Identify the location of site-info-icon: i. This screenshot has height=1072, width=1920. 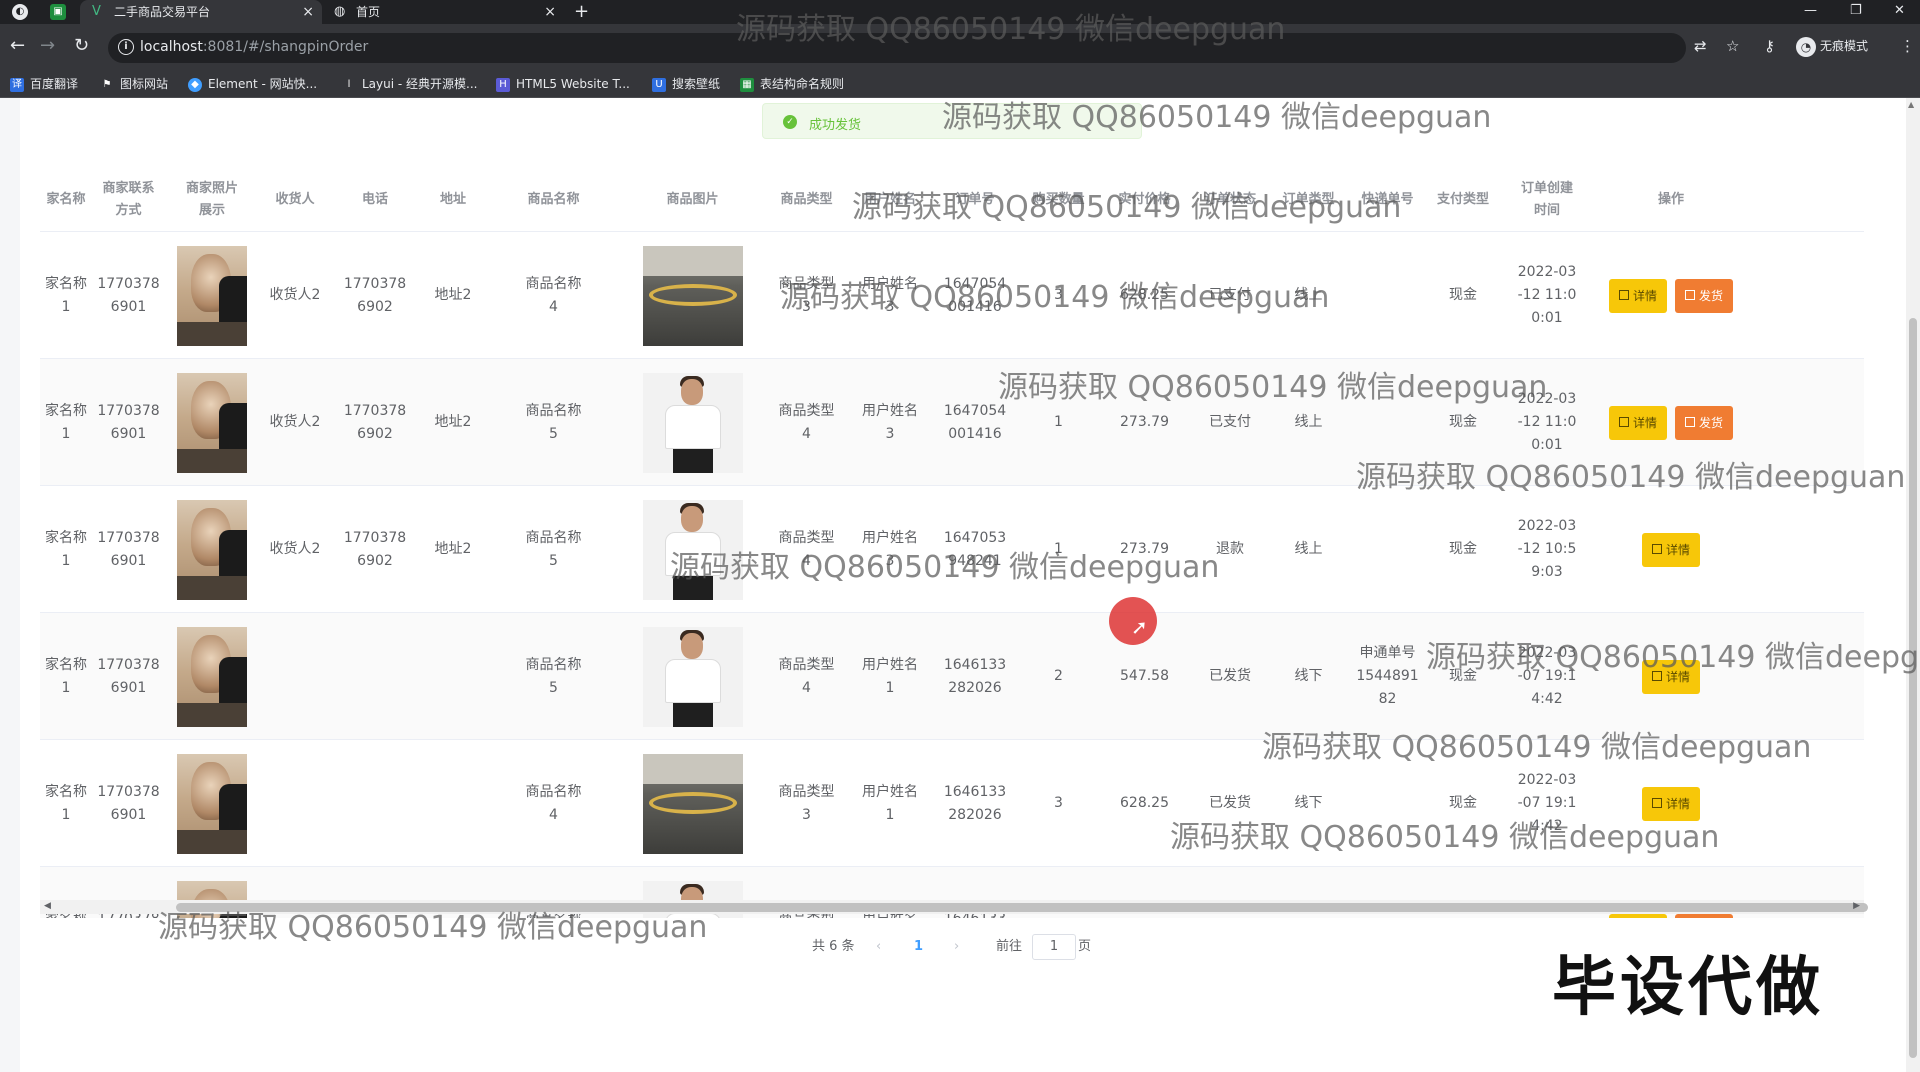
(126, 47).